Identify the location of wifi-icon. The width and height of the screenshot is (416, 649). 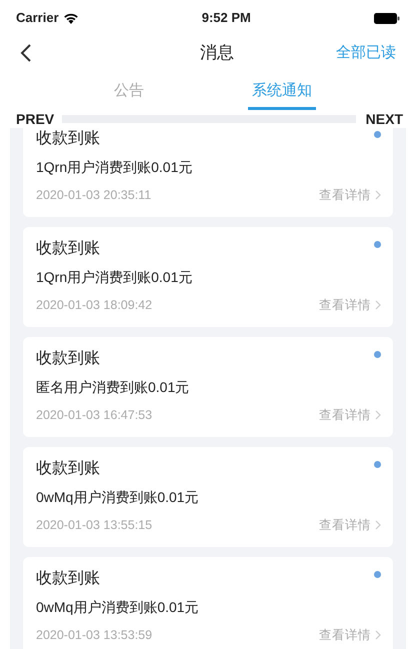
(70, 18).